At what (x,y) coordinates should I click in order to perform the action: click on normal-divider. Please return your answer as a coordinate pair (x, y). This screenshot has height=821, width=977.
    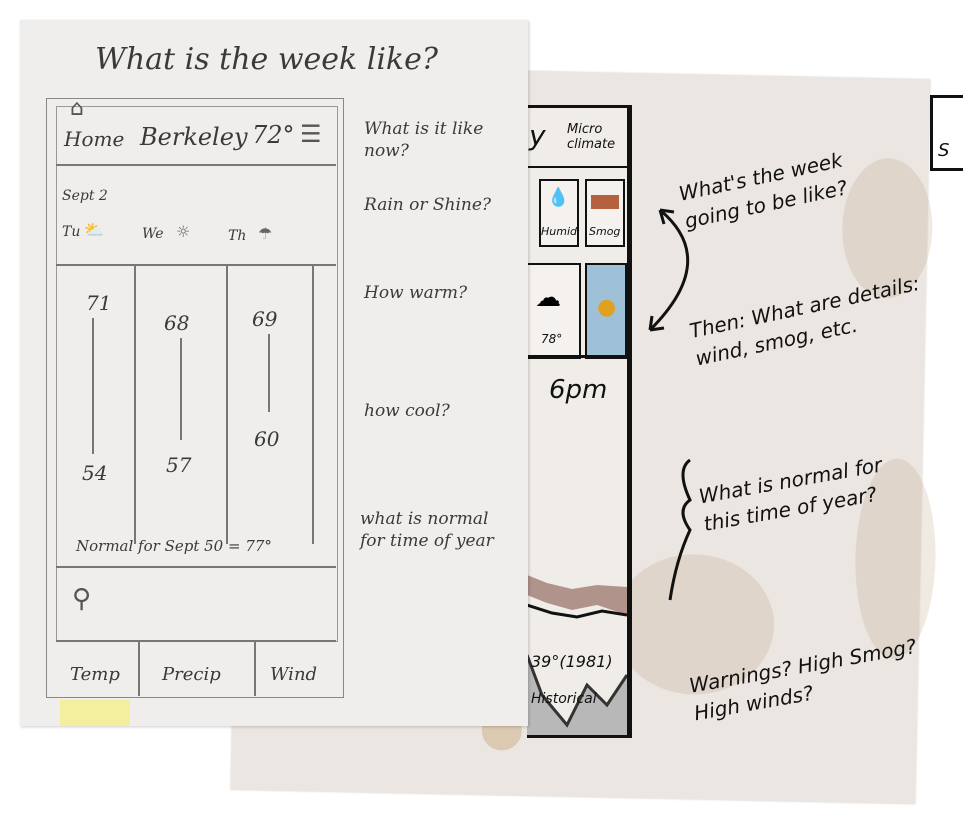
    Looking at the image, I should click on (196, 567).